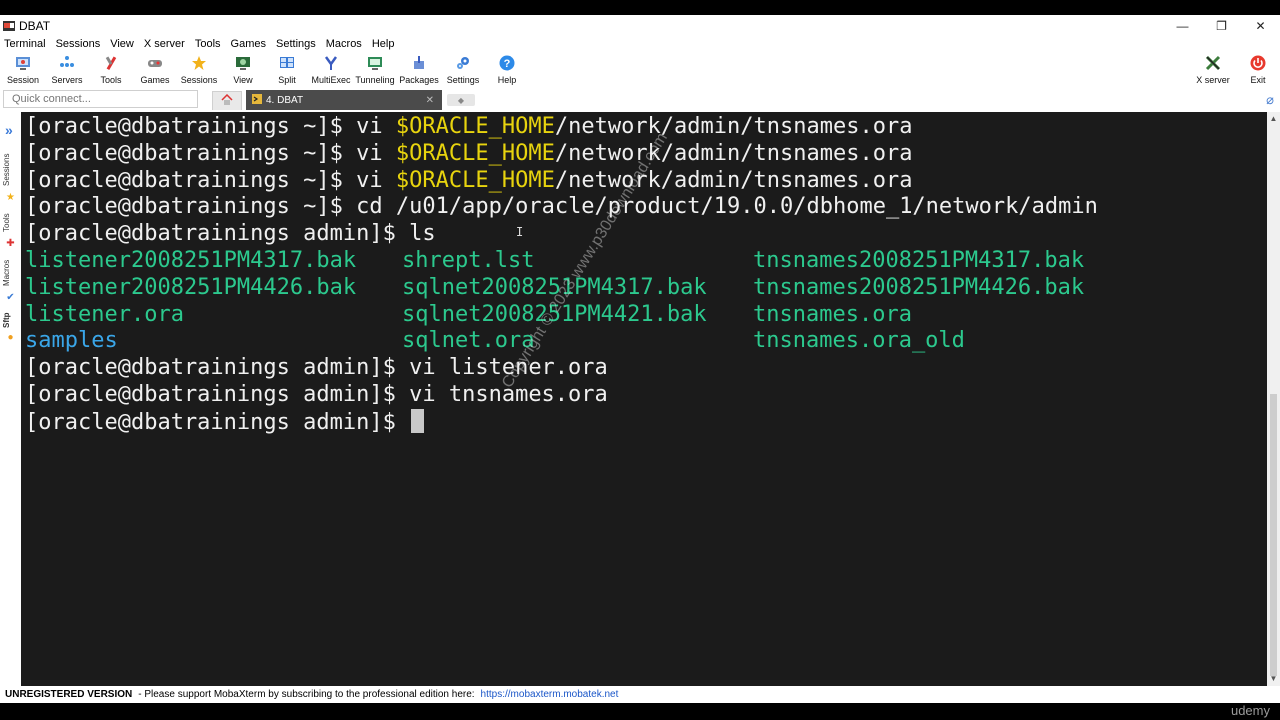  Describe the element at coordinates (463, 63) in the screenshot. I see `settings-icon` at that location.